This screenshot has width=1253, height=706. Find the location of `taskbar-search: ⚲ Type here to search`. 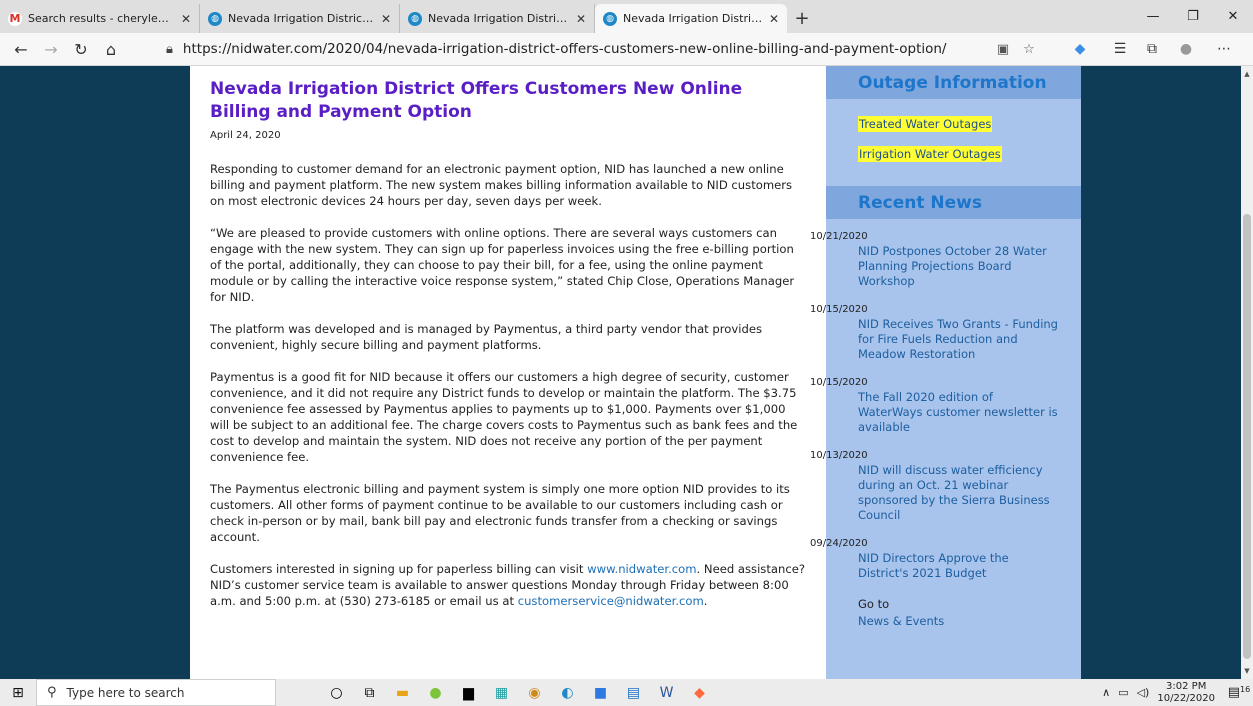

taskbar-search: ⚲ Type here to search is located at coordinates (156, 692).